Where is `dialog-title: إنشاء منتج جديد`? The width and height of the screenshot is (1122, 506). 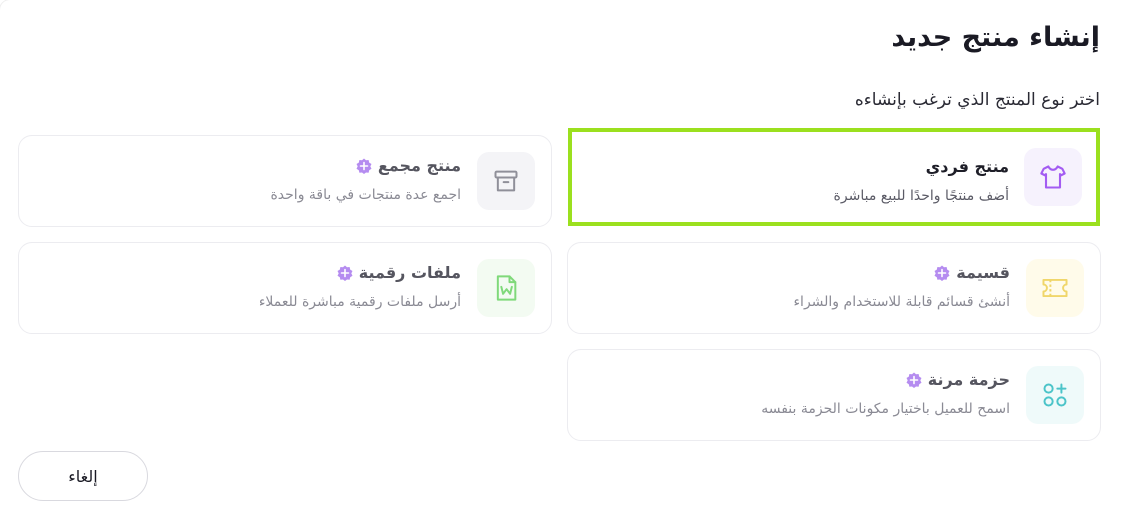 dialog-title: إنشاء منتج جديد is located at coordinates (995, 37).